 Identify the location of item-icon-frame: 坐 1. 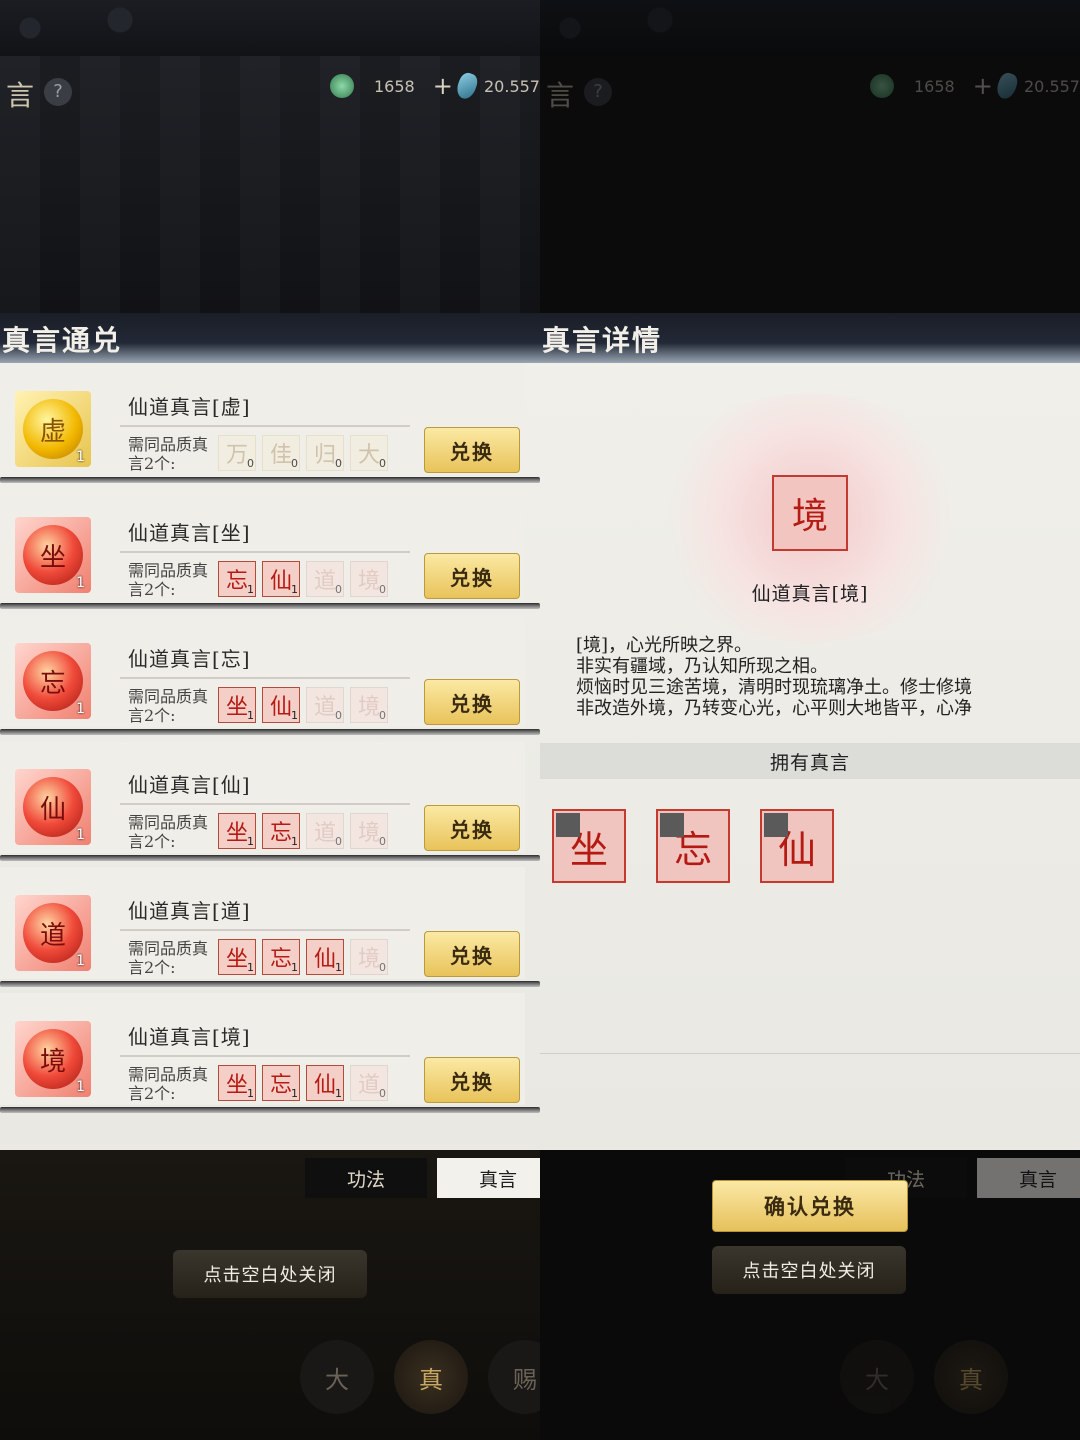
(53, 555).